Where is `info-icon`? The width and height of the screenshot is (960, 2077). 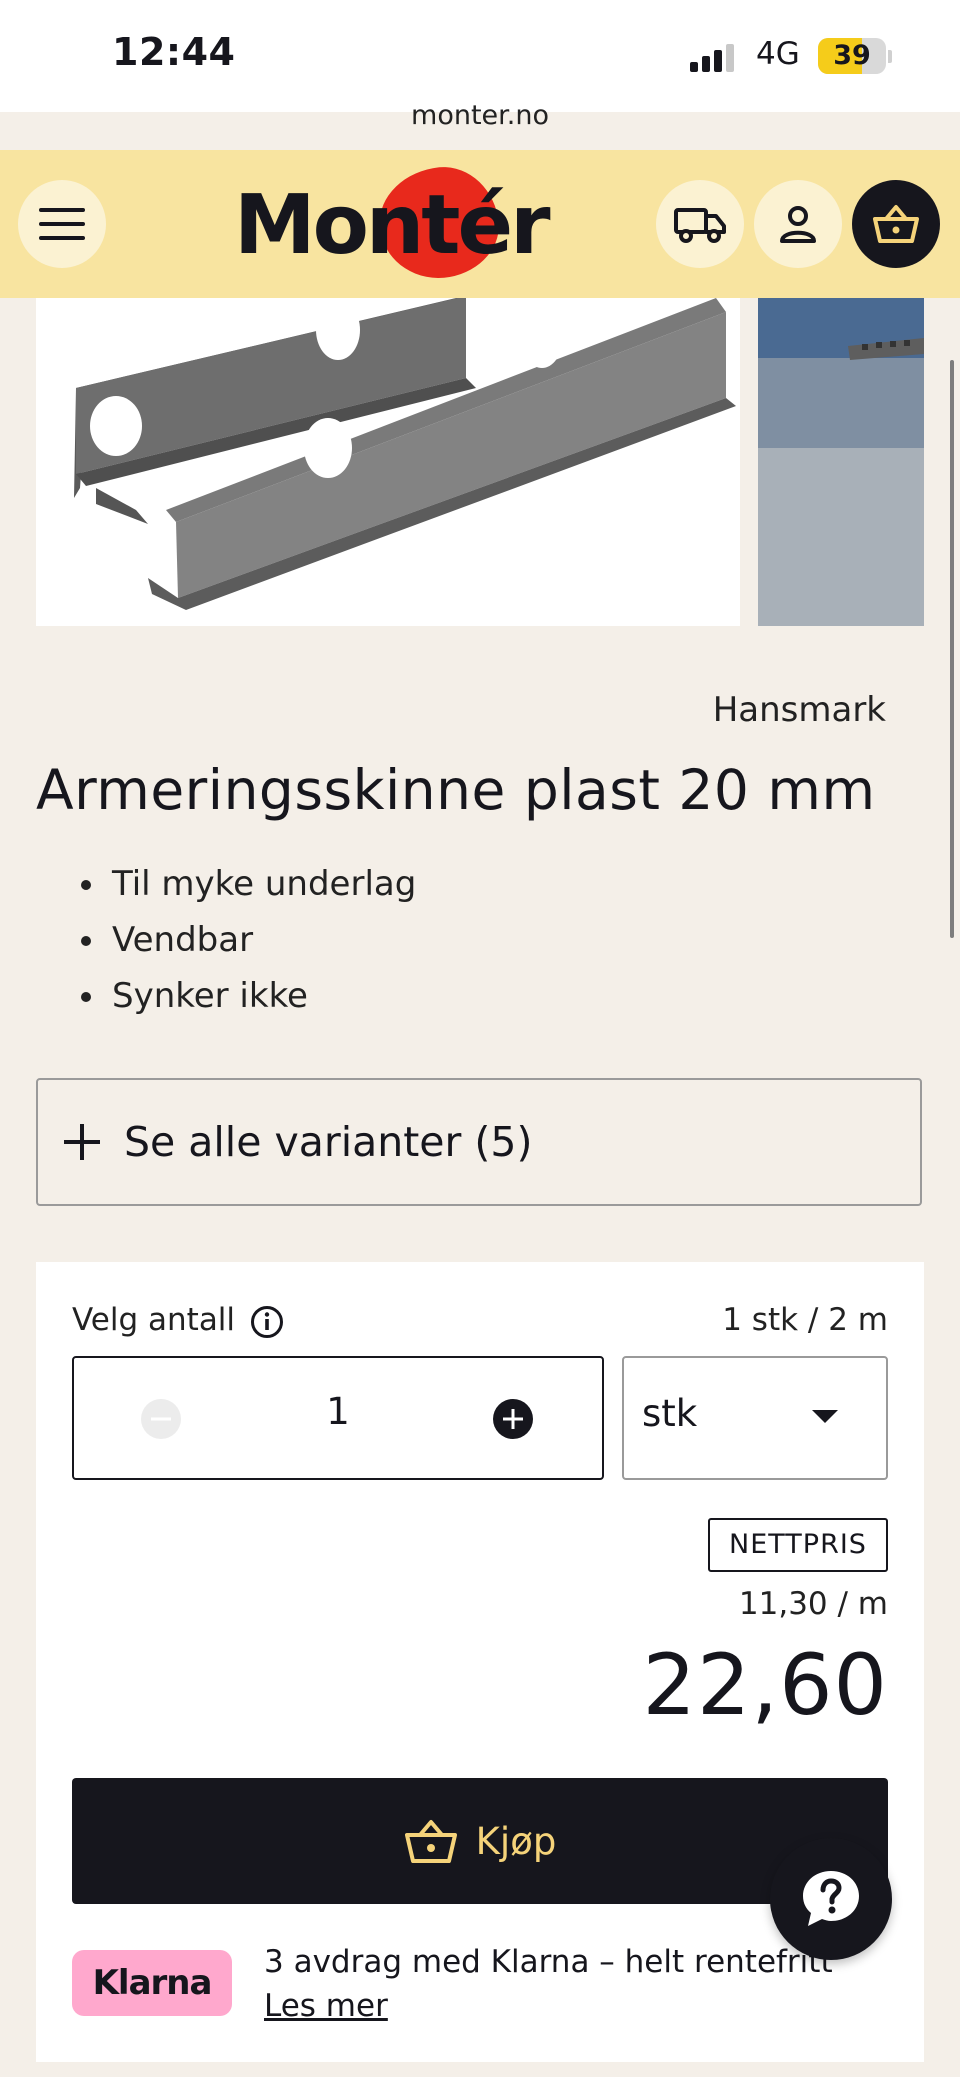
info-icon is located at coordinates (267, 1322).